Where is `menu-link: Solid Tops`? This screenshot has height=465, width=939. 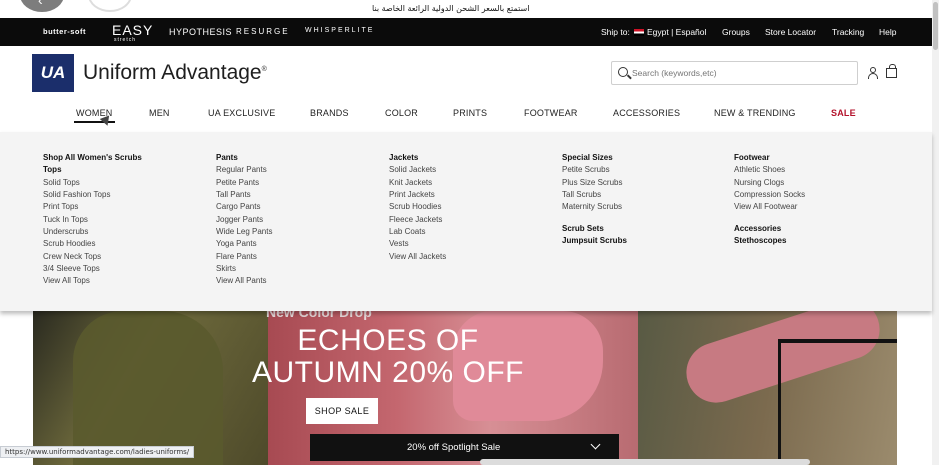 menu-link: Solid Tops is located at coordinates (92, 183).